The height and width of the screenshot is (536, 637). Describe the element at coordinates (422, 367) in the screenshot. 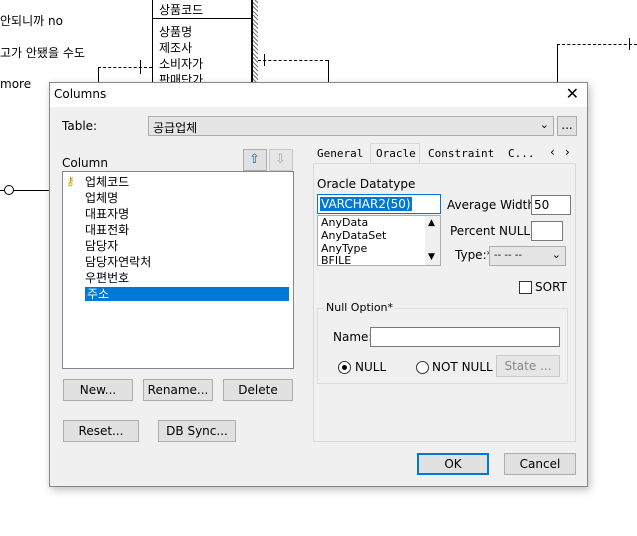

I see `not-null-radio` at that location.